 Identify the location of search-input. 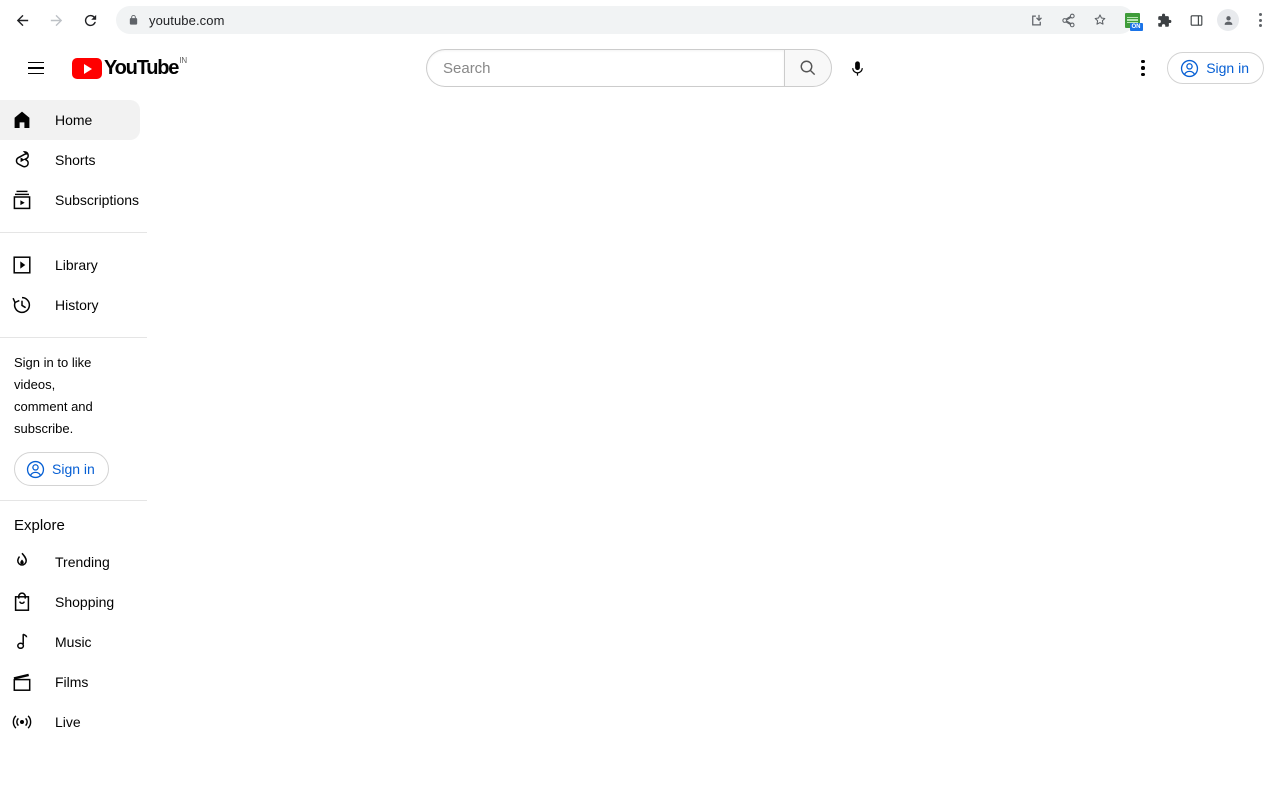
(613, 68).